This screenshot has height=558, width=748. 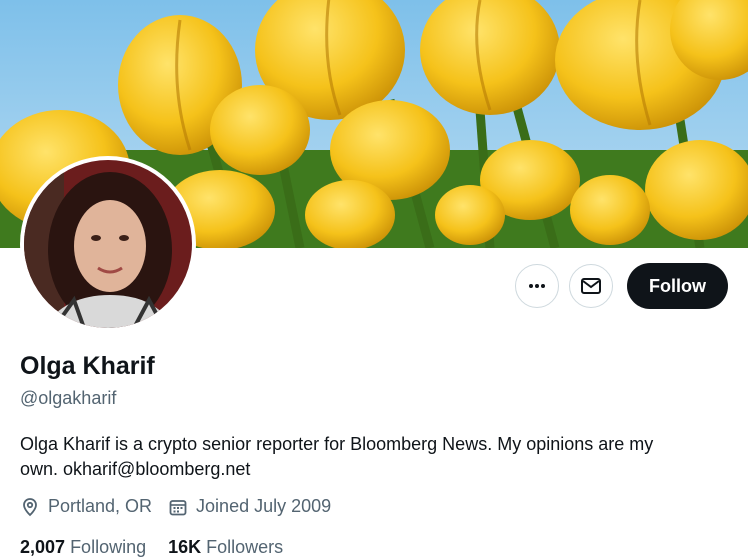 I want to click on followers-count: 16K, so click(x=185, y=547).